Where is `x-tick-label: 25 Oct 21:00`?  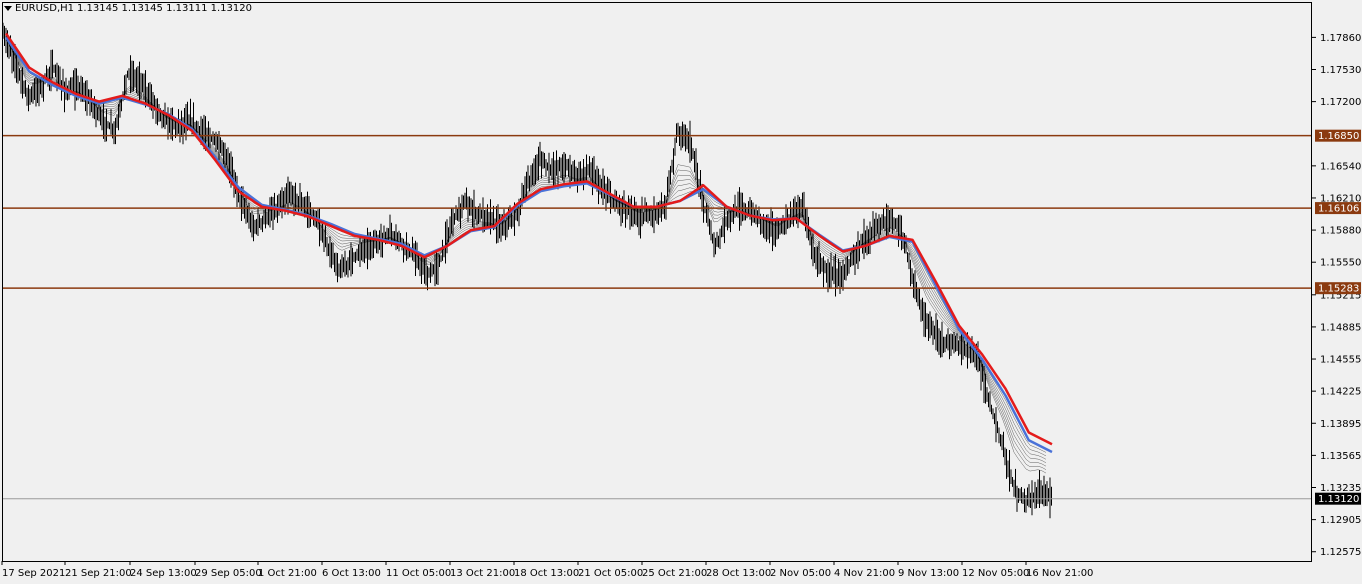
x-tick-label: 25 Oct 21:00 is located at coordinates (674, 573).